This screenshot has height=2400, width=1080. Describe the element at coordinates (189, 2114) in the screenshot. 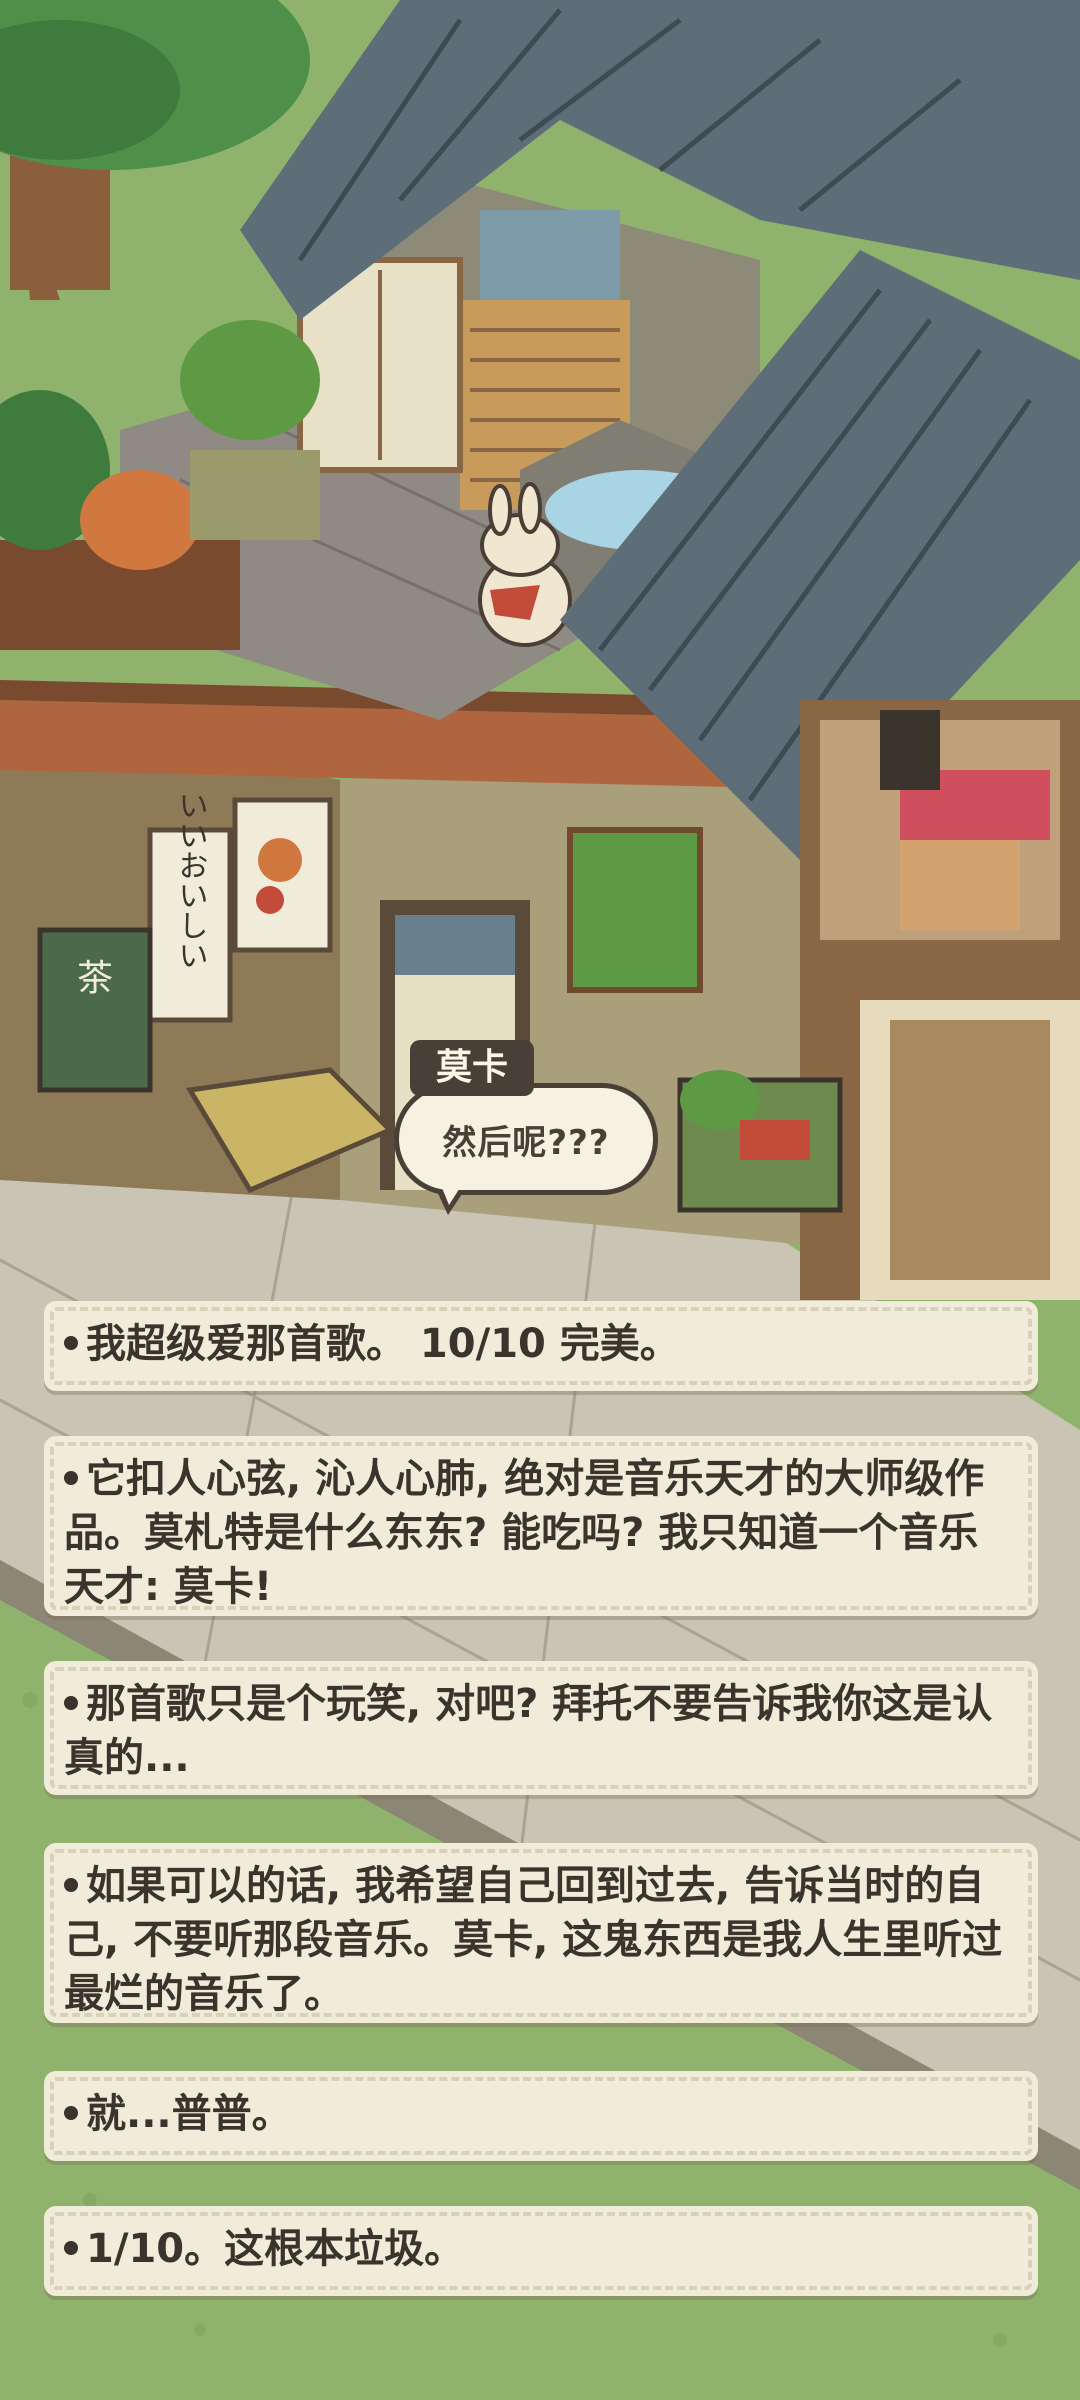

I see `choice-text: 就...普普。` at that location.